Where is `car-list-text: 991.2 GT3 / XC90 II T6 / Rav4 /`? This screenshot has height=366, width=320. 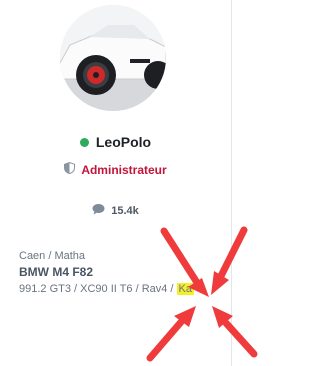
car-list-text: 991.2 GT3 / XC90 II T6 / Rav4 / is located at coordinates (98, 289).